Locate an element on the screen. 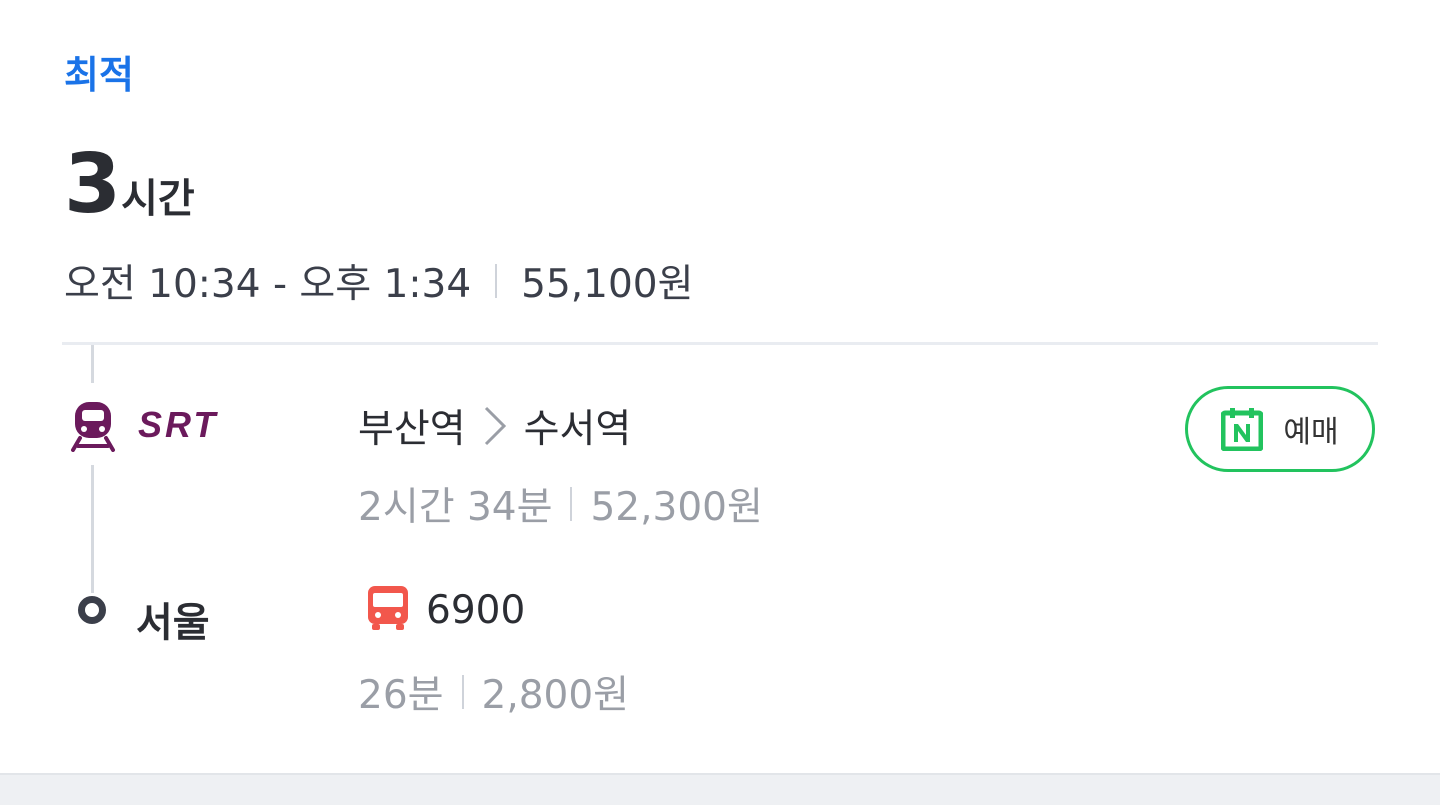 Image resolution: width=1440 pixels, height=805 pixels. train-fare: 52,300원 is located at coordinates (676, 507).